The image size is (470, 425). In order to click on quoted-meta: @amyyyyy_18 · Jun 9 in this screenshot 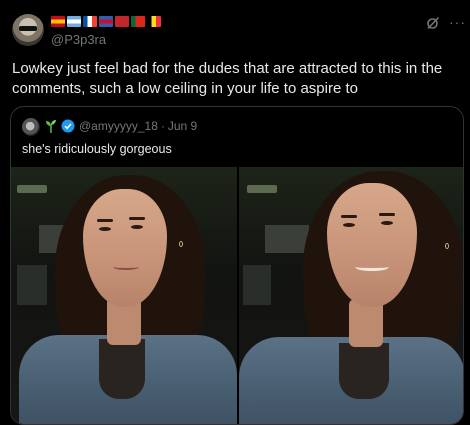, I will do `click(138, 126)`.